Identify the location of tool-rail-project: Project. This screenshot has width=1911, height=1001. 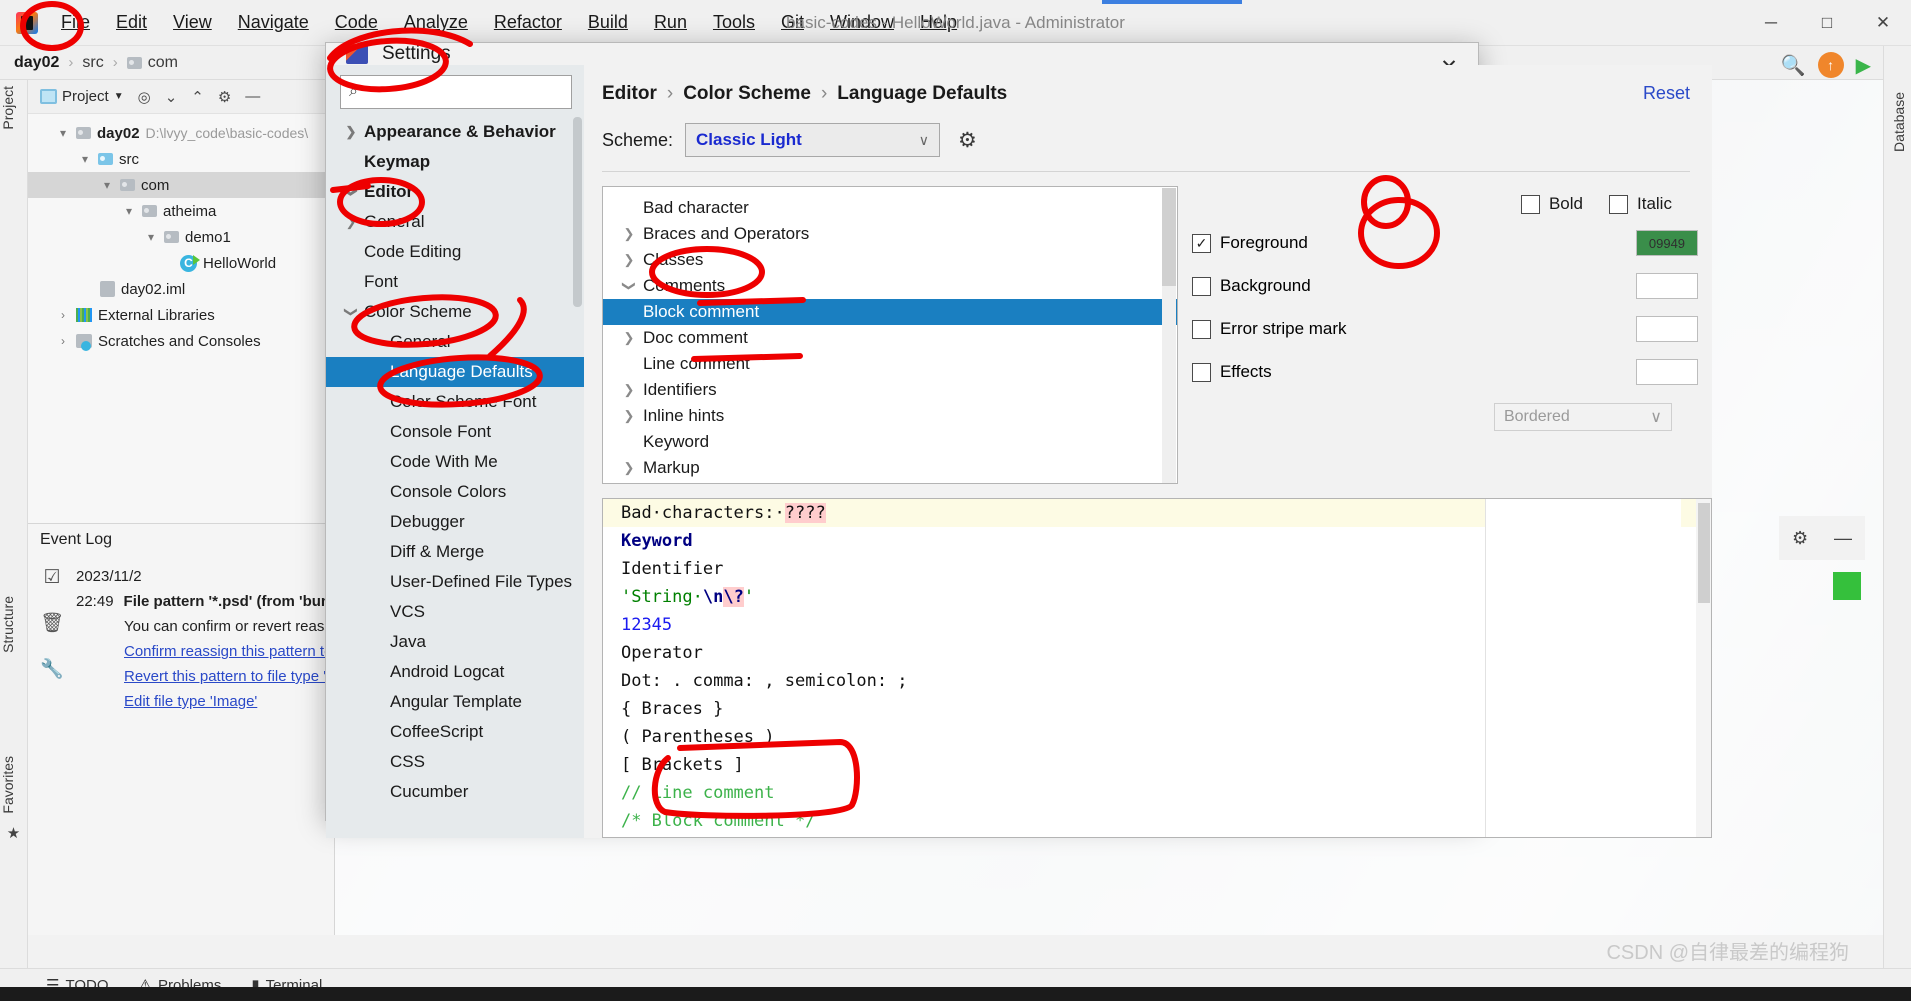
(14, 130).